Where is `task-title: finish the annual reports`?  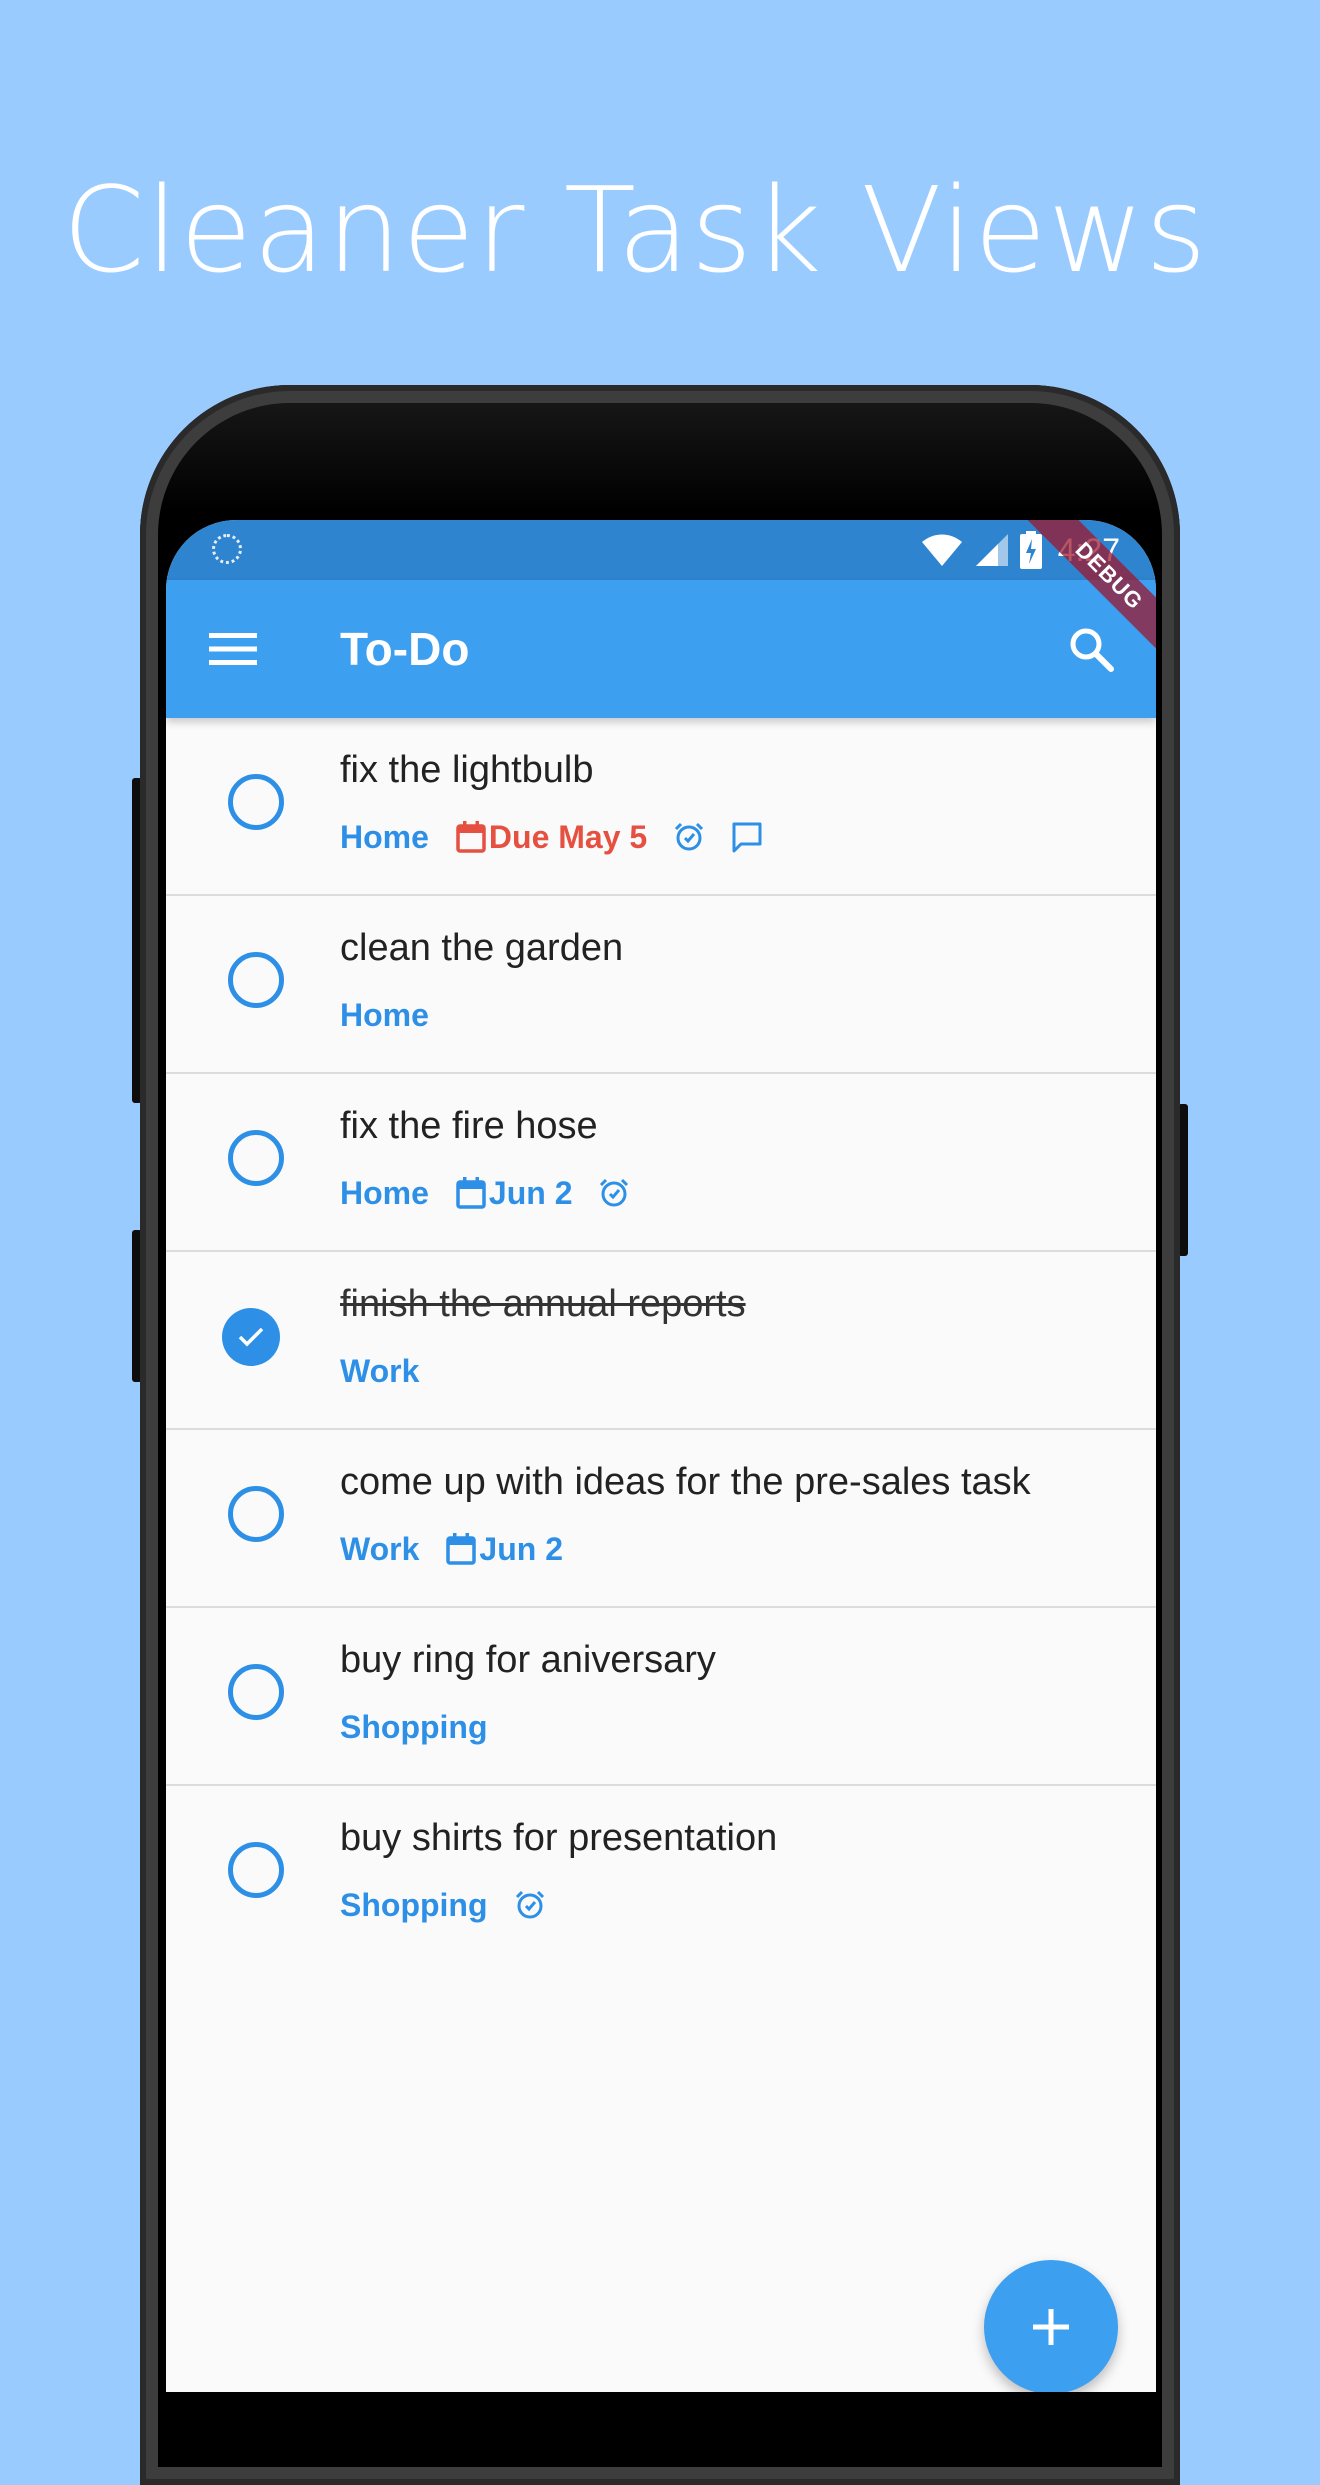
task-title: finish the annual reports is located at coordinates (543, 1304).